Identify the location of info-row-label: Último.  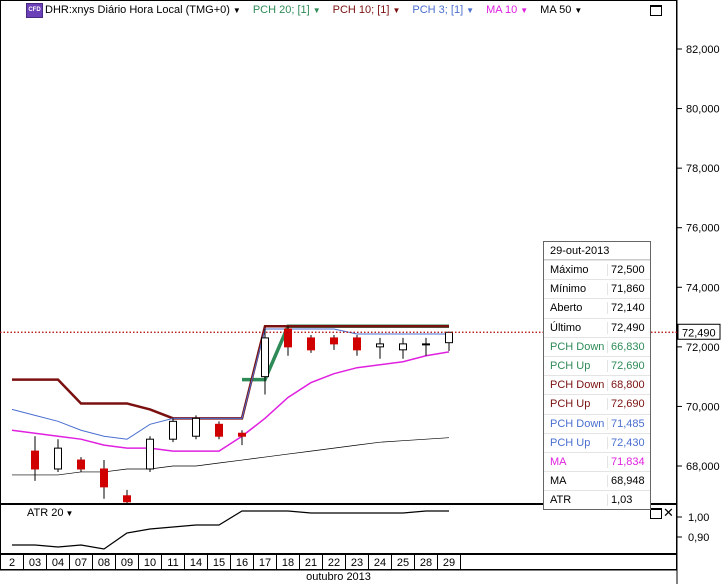
(566, 327).